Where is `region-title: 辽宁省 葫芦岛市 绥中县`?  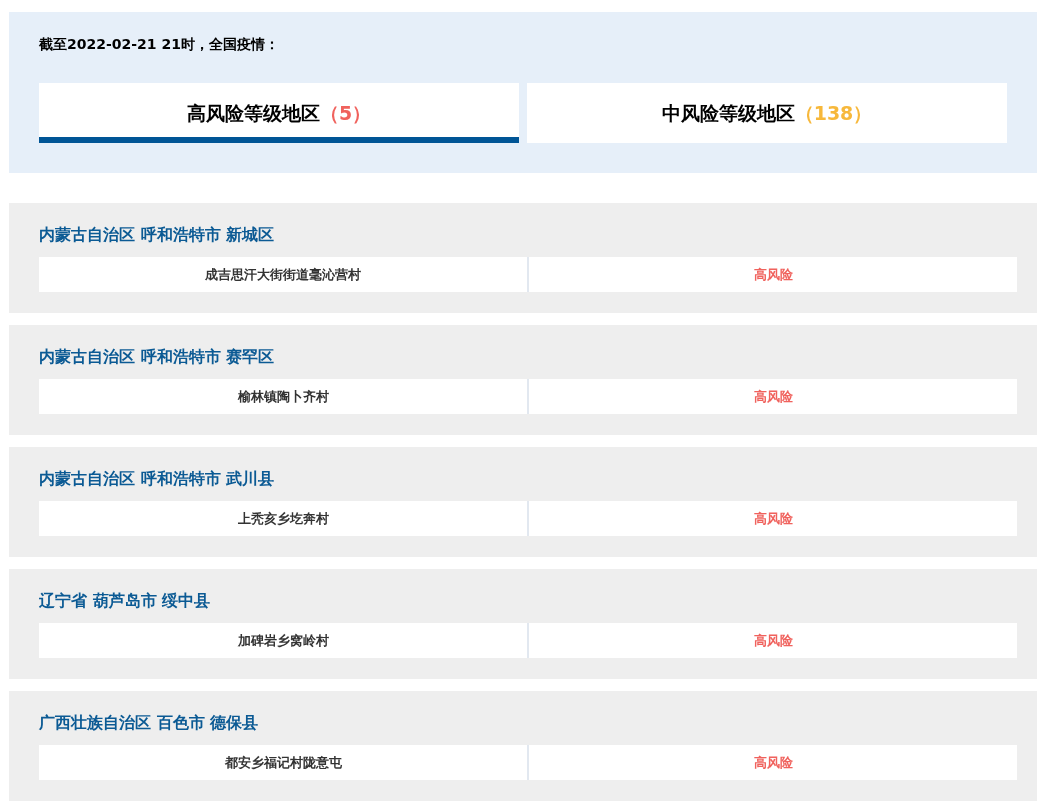 region-title: 辽宁省 葫芦岛市 绥中县 is located at coordinates (125, 601).